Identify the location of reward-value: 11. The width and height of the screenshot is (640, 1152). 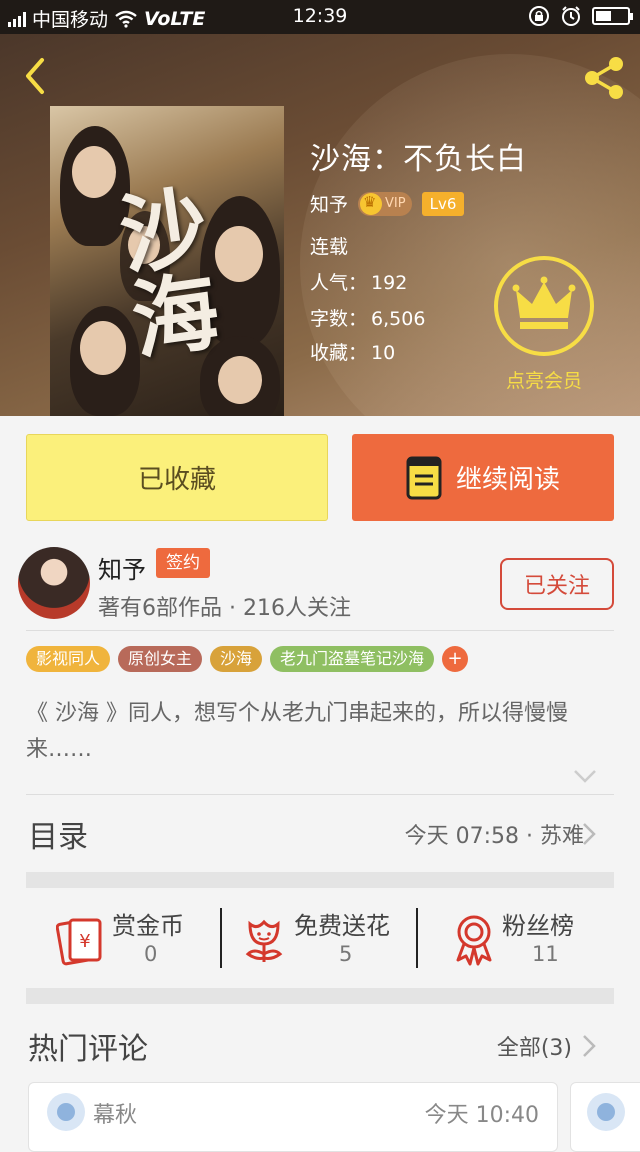
(545, 954).